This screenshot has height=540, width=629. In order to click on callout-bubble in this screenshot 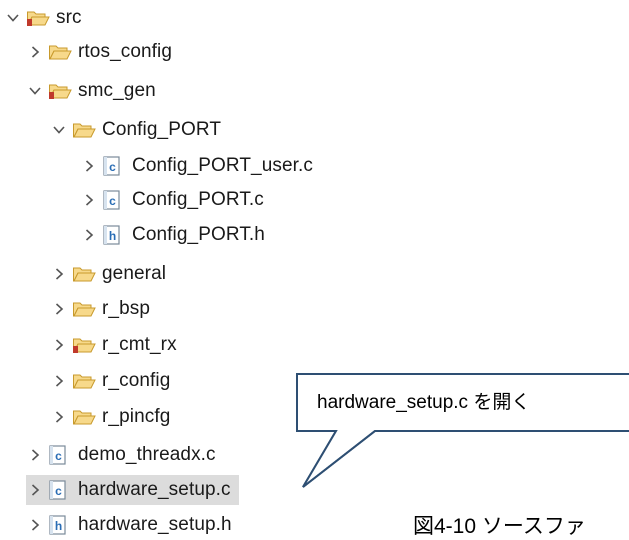, I will do `click(462, 430)`.